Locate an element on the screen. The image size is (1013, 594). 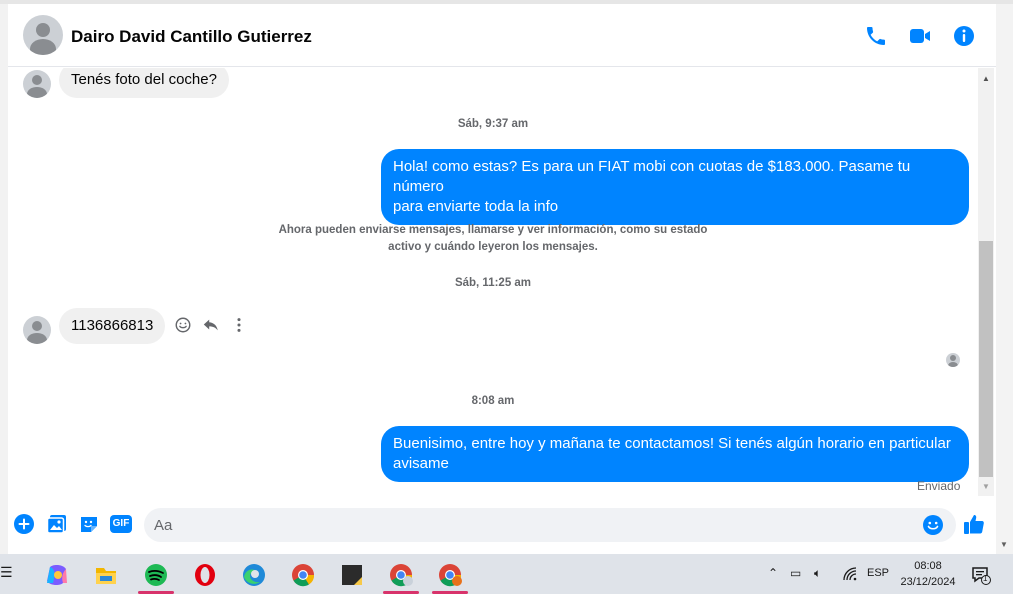
info-icon is located at coordinates (964, 36).